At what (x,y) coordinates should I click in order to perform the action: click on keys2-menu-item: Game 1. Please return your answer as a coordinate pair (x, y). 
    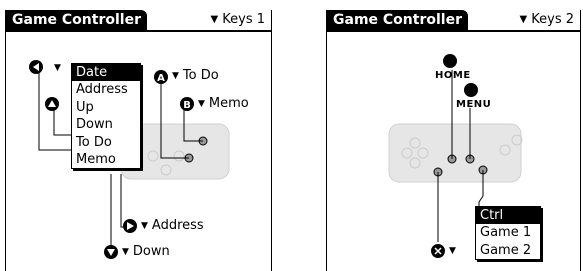
    Looking at the image, I should click on (508, 232).